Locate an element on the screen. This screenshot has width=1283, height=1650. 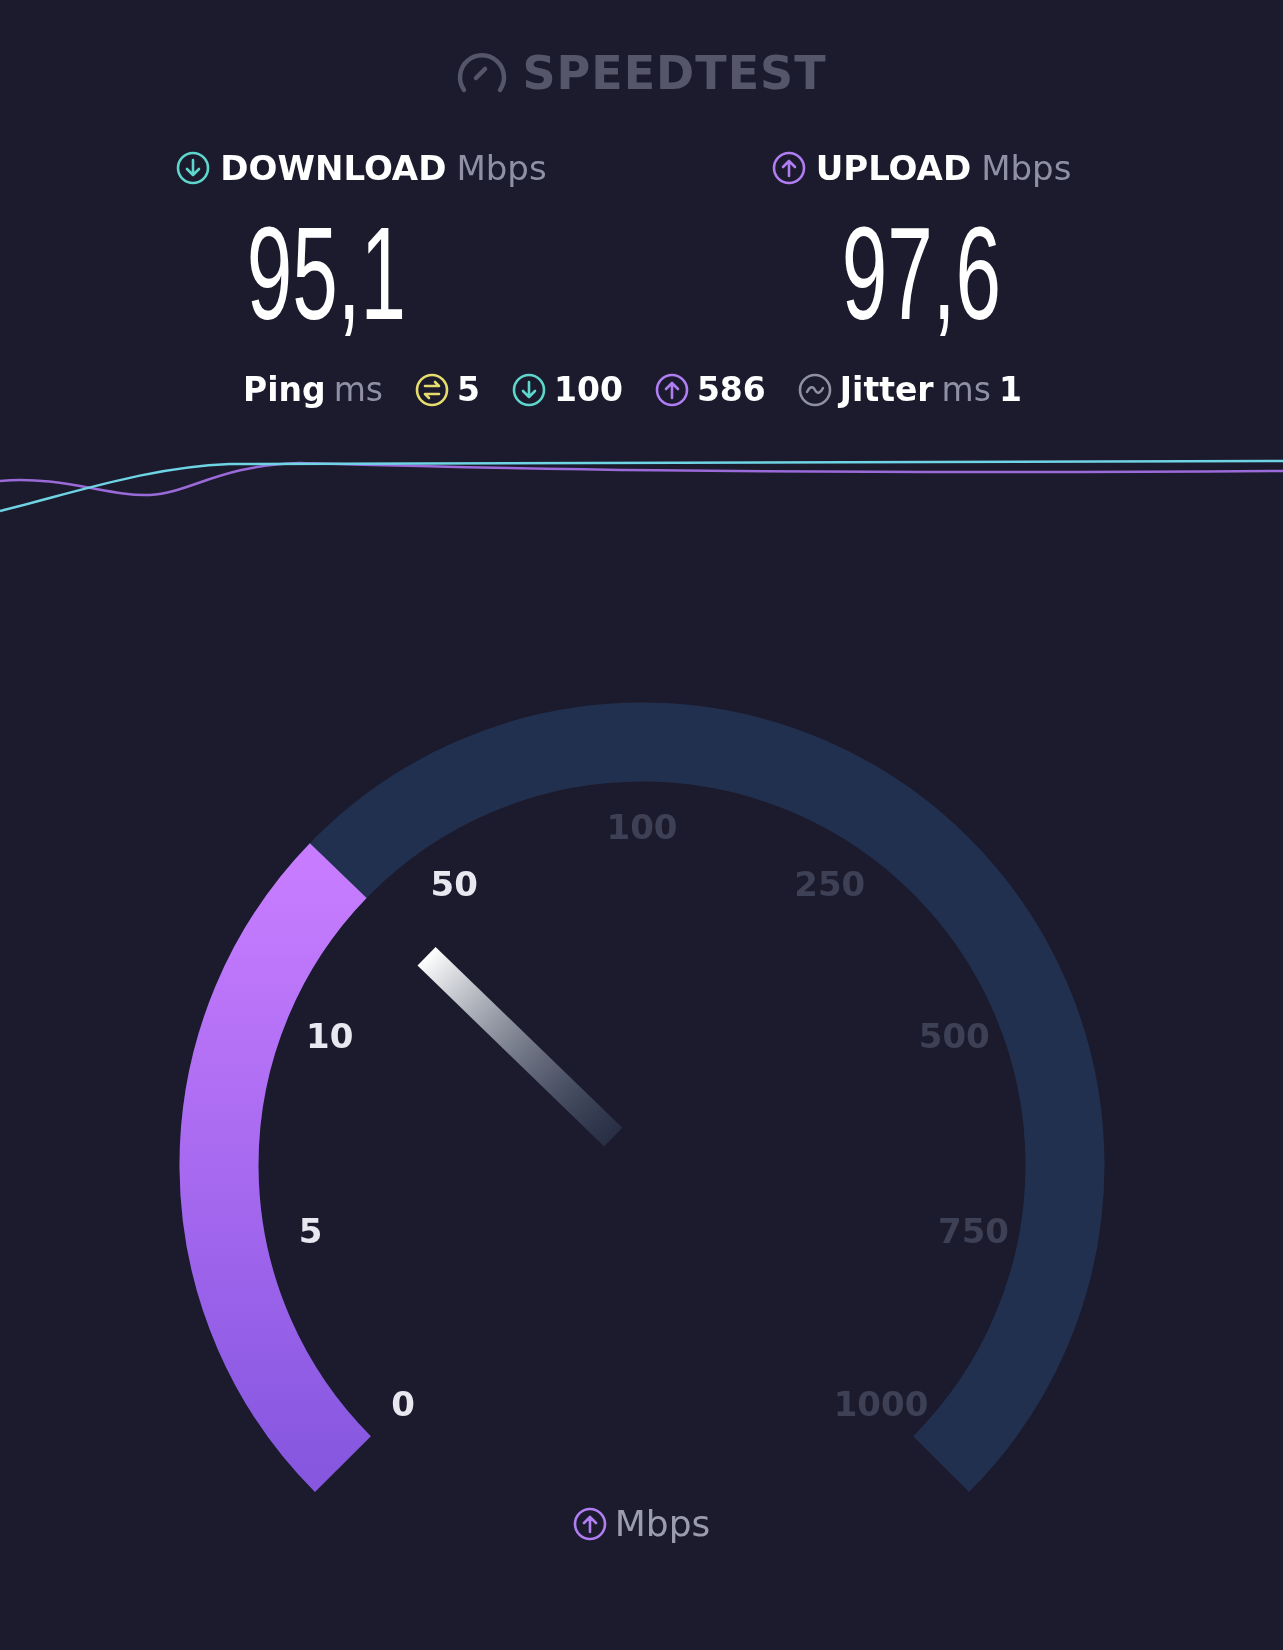
jitter-value: 1 is located at coordinates (1010, 389).